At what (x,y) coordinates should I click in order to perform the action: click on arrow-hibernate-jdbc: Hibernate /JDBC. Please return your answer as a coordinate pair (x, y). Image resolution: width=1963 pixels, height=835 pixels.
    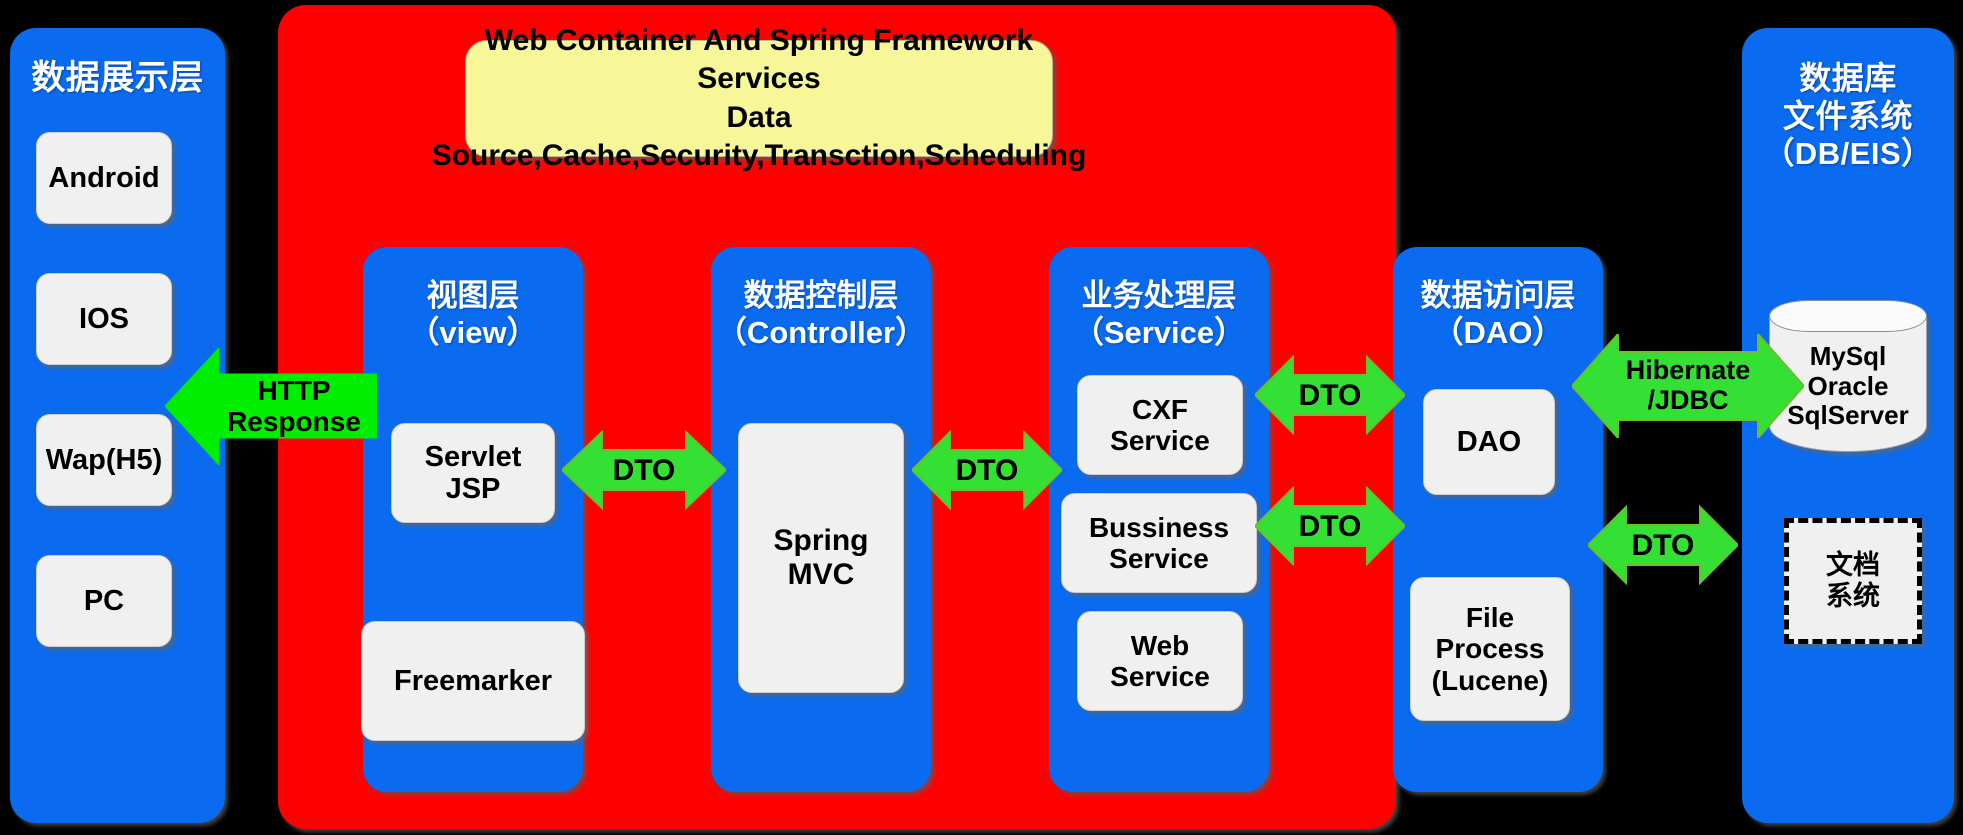
    Looking at the image, I should click on (1688, 386).